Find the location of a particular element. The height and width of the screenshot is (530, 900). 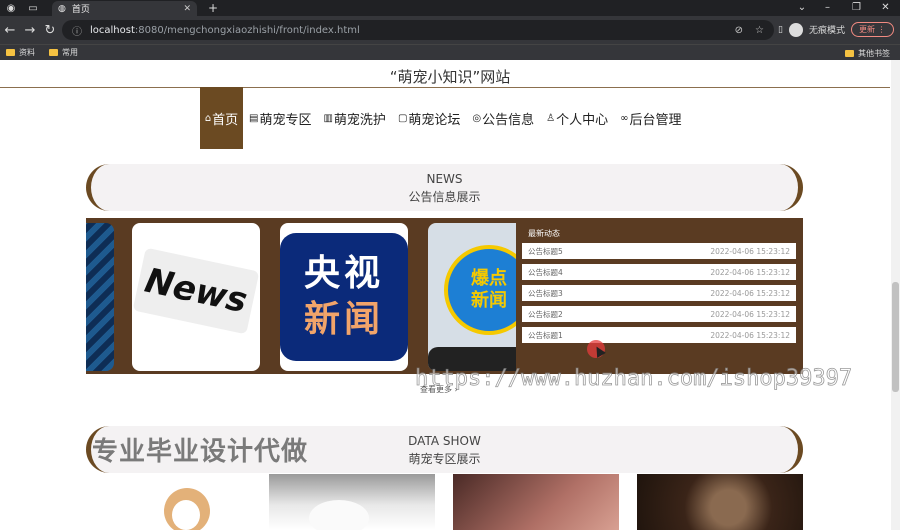

bookmark-folder: 常用 is located at coordinates (63, 52).